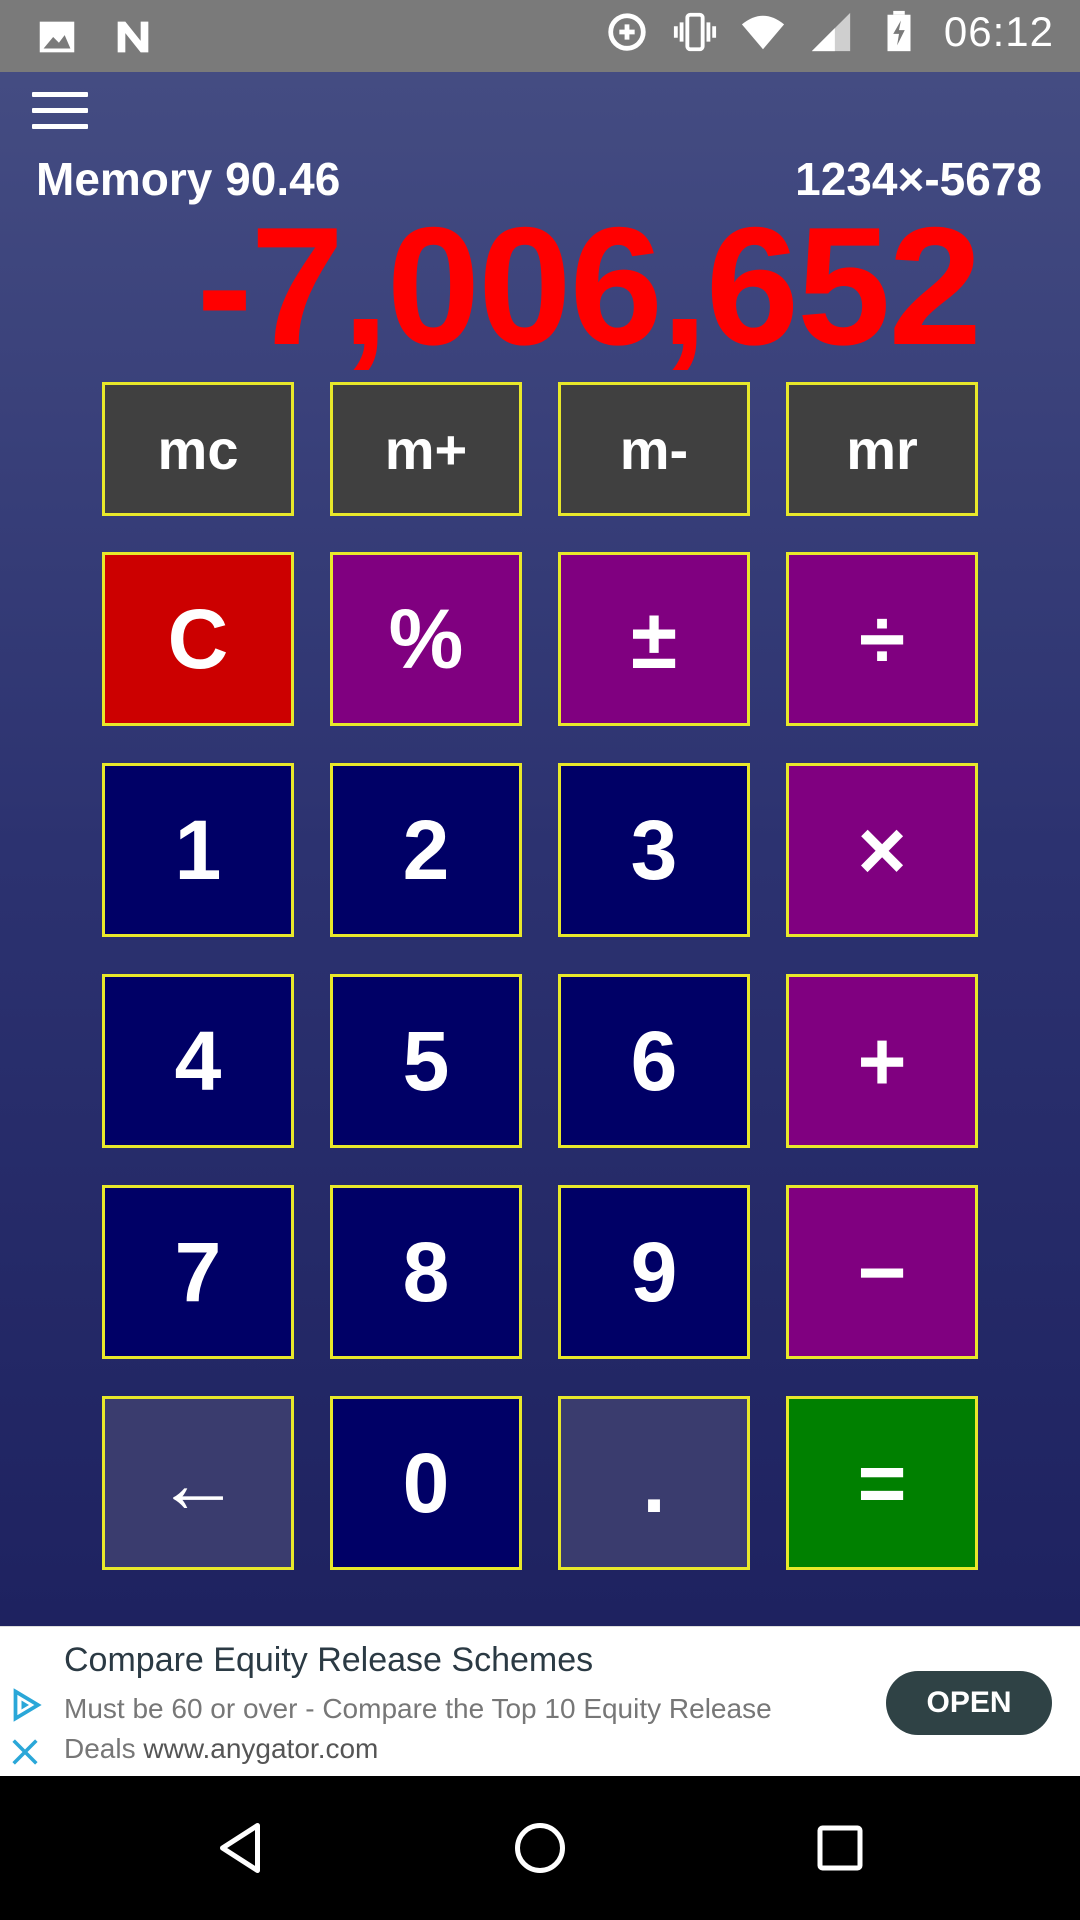  What do you see at coordinates (882, 449) in the screenshot?
I see `memory-recall-button: mr` at bounding box center [882, 449].